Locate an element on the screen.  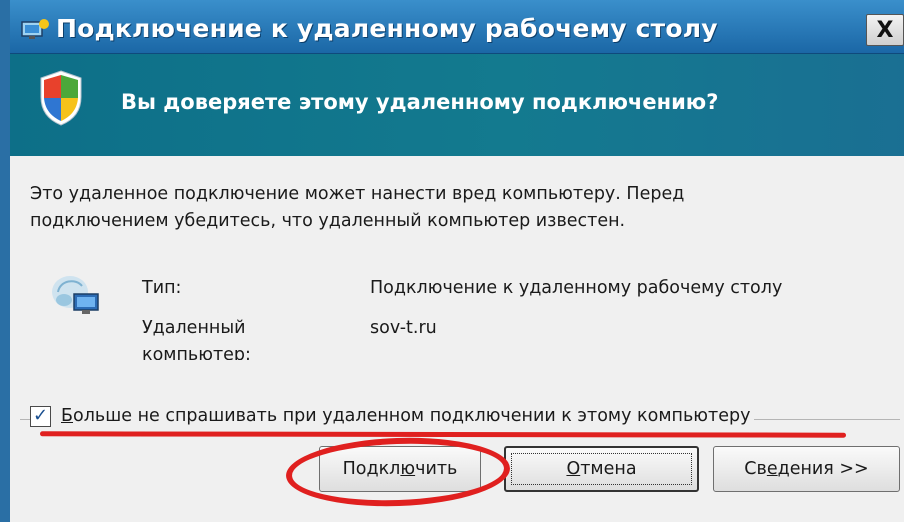
remote-label-line-2: компьютер: is located at coordinates (196, 352).